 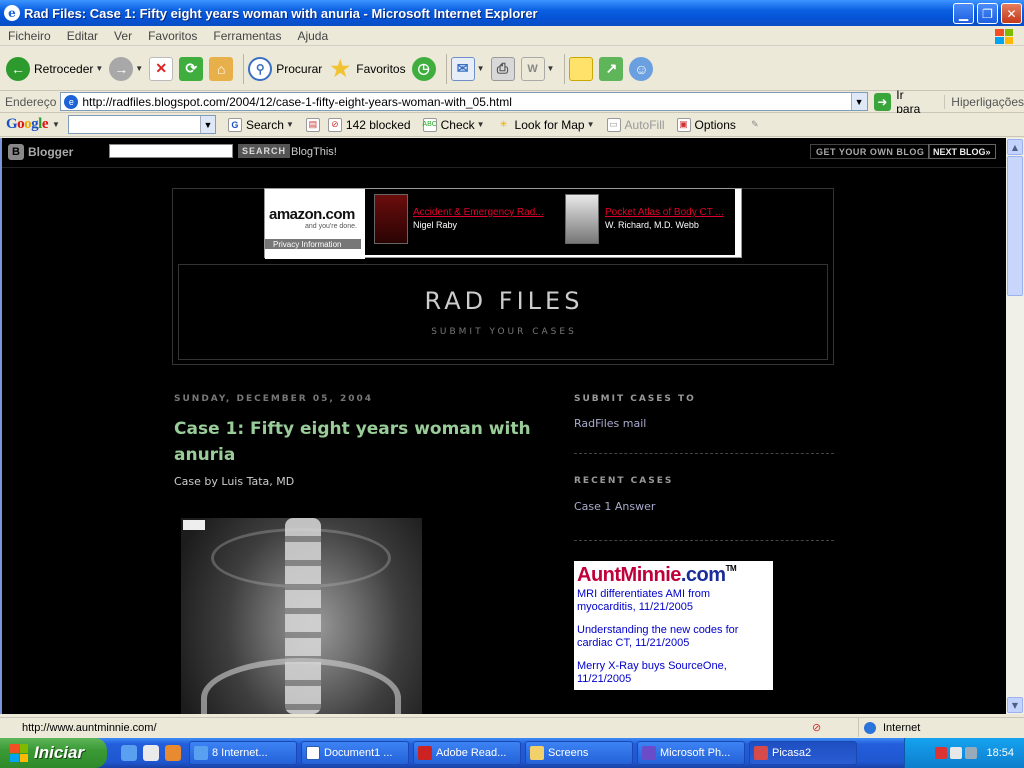 What do you see at coordinates (761, 753) in the screenshot?
I see `picasa-icon` at bounding box center [761, 753].